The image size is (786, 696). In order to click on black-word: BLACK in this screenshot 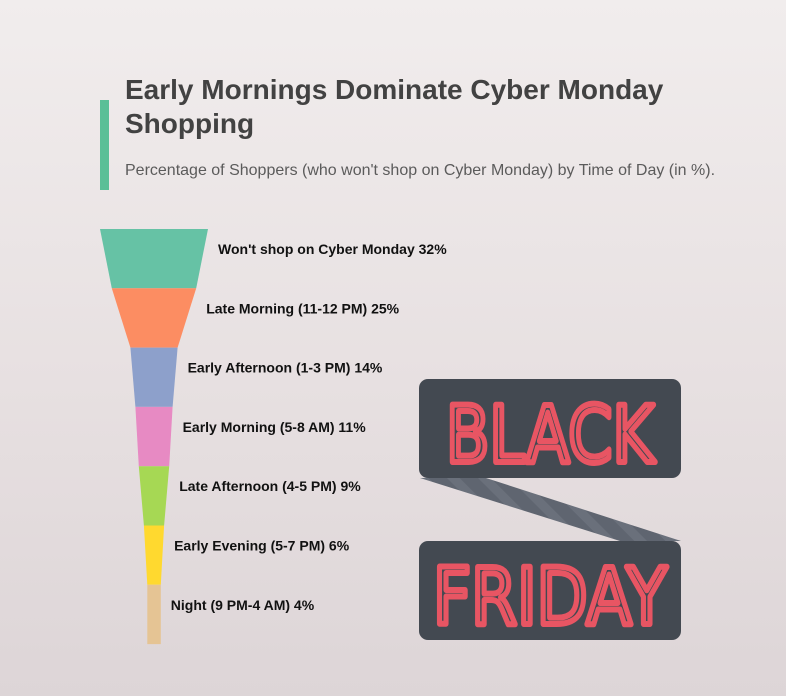, I will do `click(550, 436)`.